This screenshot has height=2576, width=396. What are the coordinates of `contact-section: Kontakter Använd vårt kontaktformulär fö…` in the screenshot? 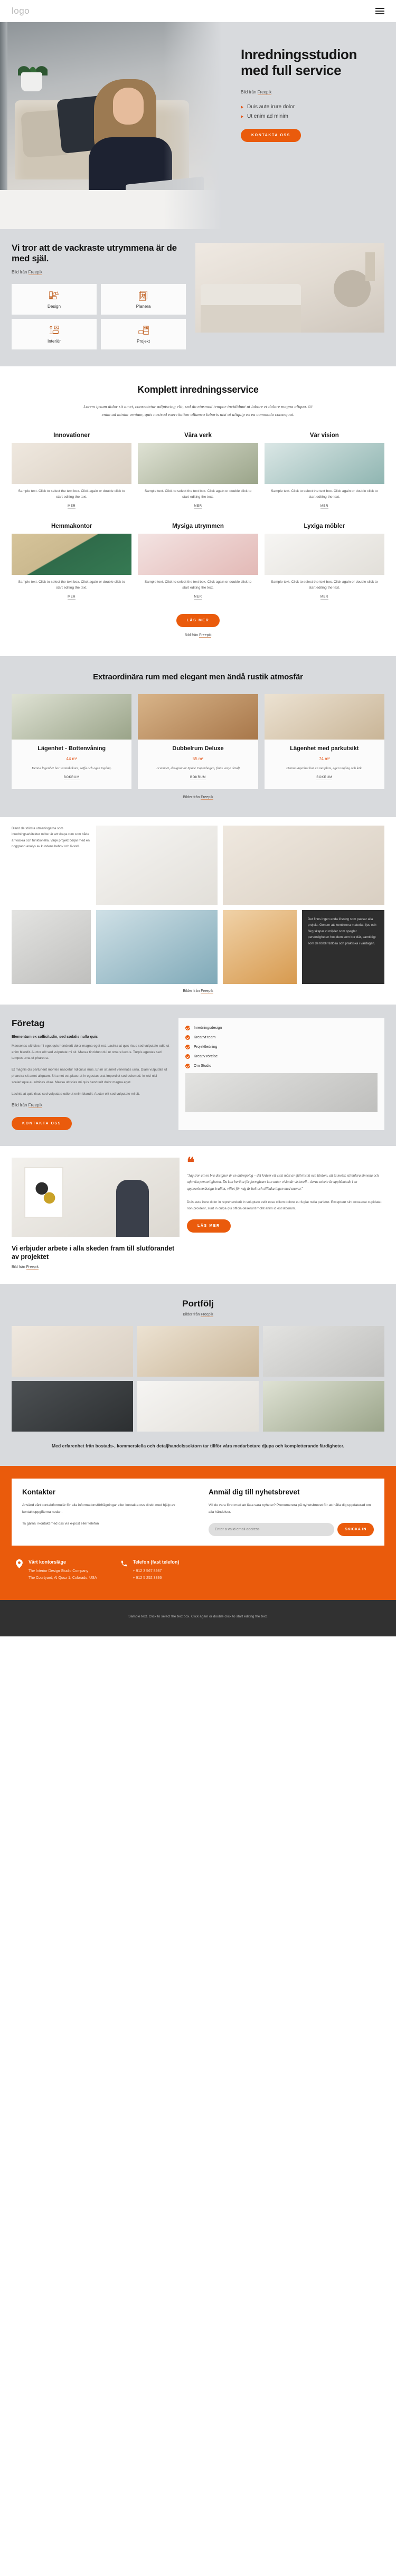 It's located at (198, 1533).